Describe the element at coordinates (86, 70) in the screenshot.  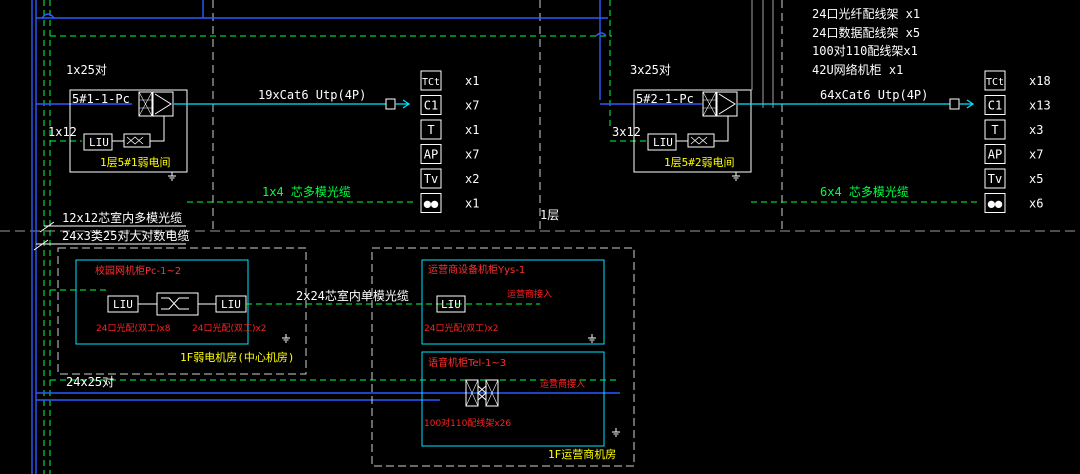
I see `bldg1-riser-label: 1x25对` at that location.